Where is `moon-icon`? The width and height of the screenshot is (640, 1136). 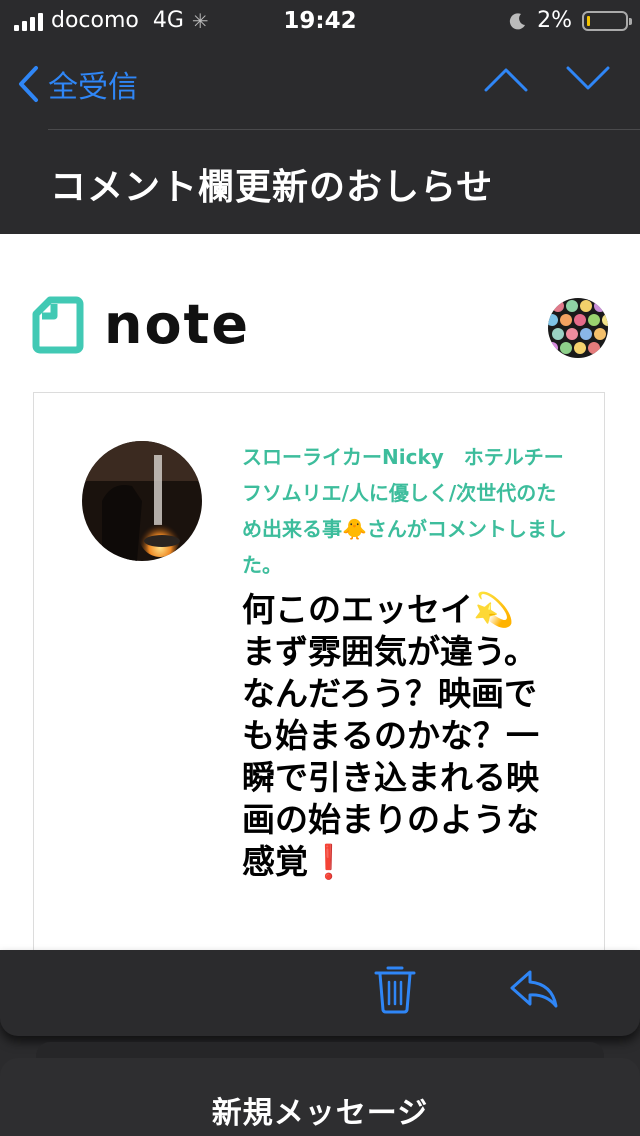 moon-icon is located at coordinates (517, 20).